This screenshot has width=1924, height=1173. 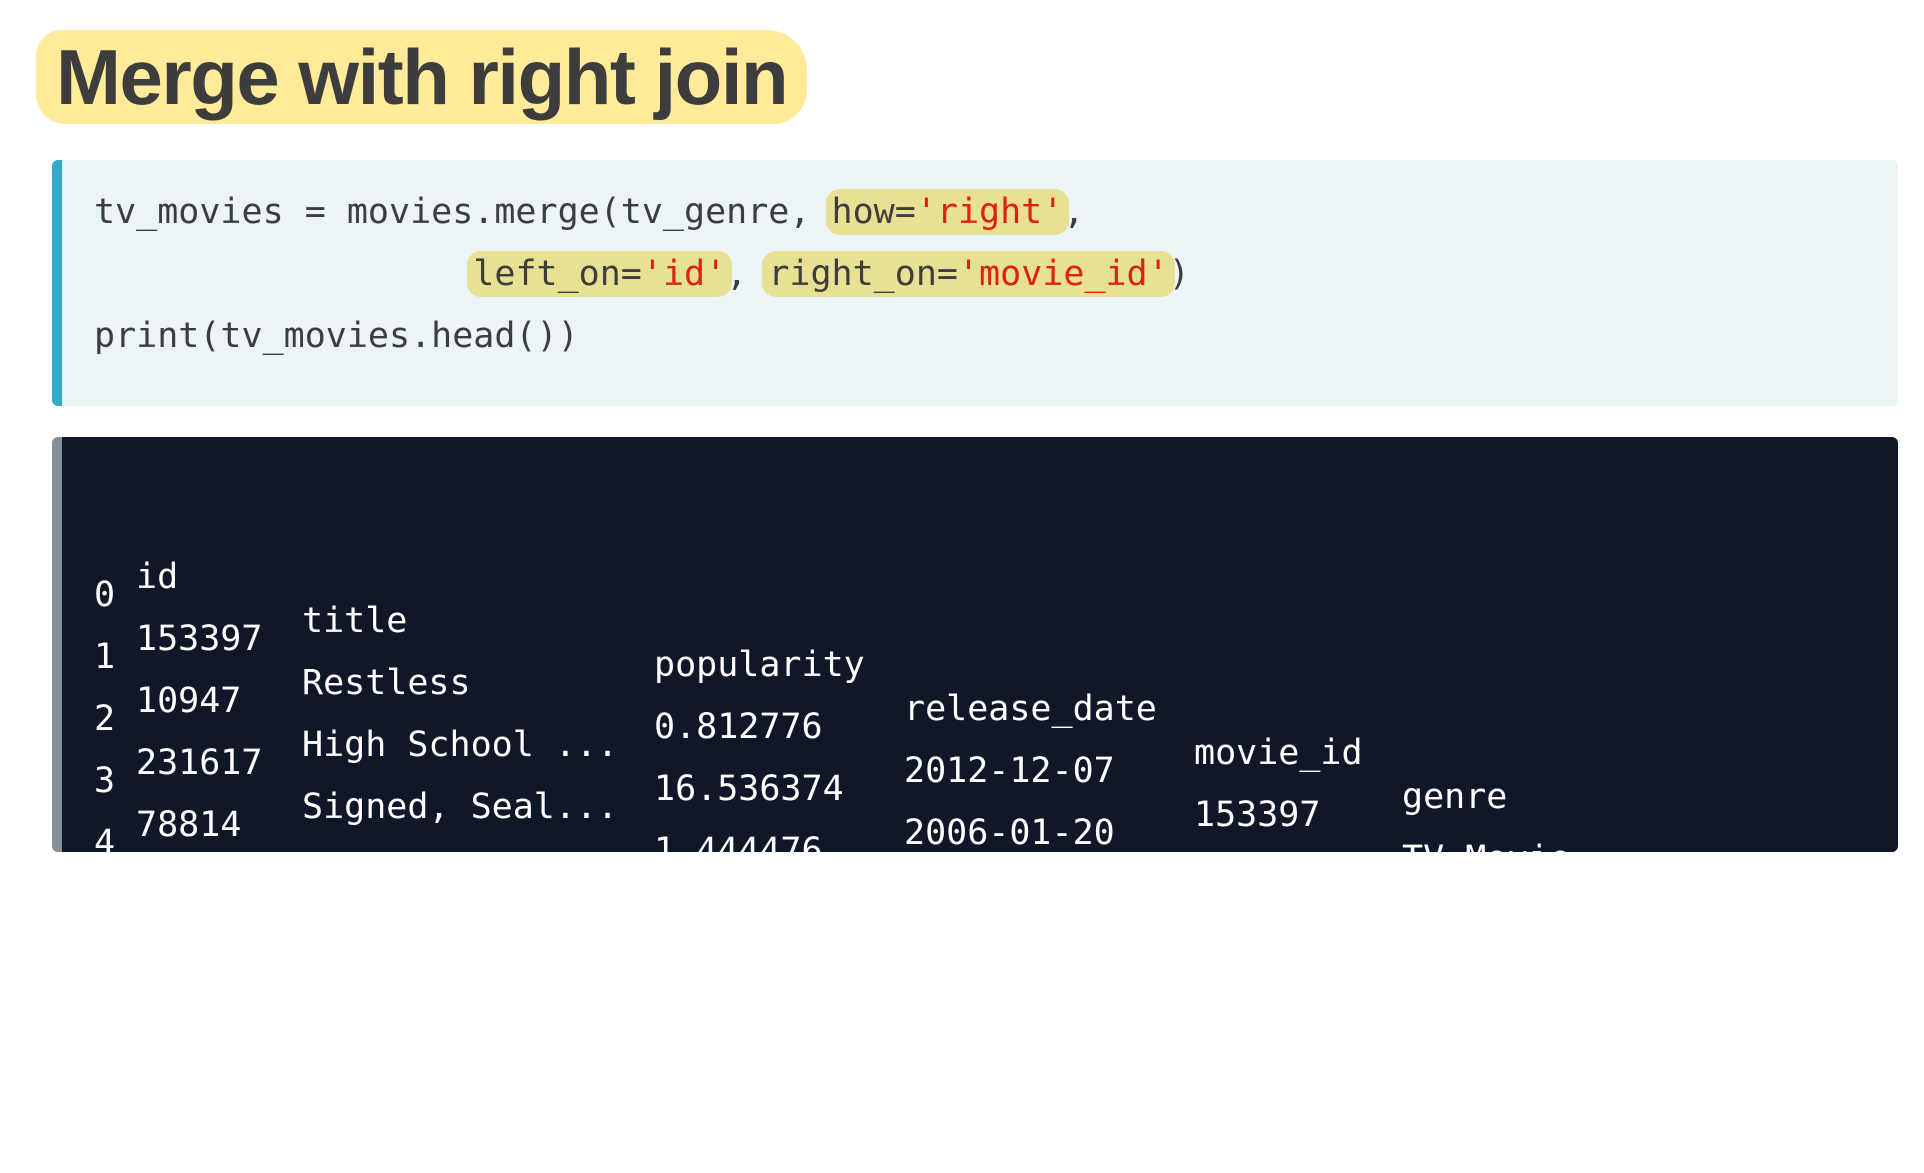 What do you see at coordinates (1009, 895) in the screenshot?
I see `cell-release-date: 2013-10-13` at bounding box center [1009, 895].